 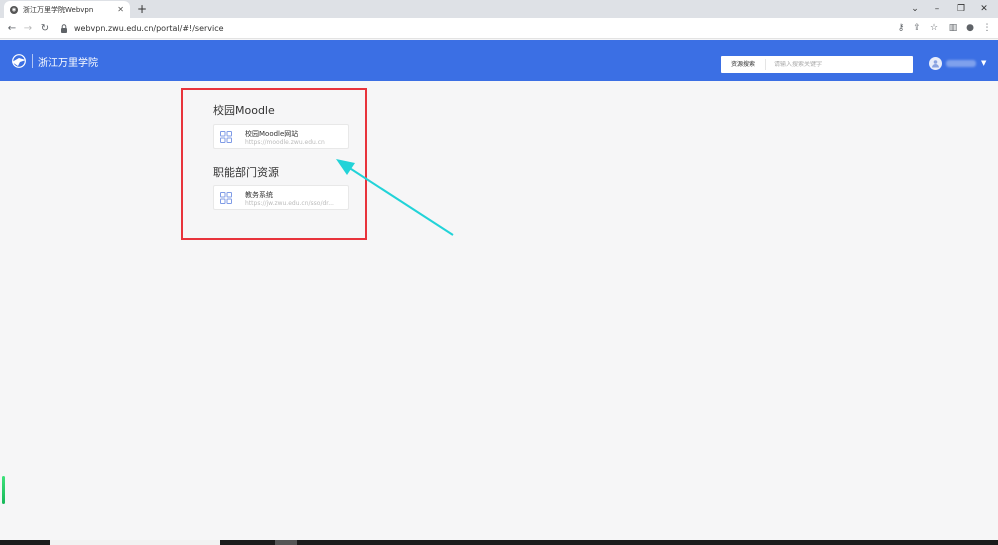 What do you see at coordinates (984, 9) in the screenshot?
I see `close-window-icon: ✕` at bounding box center [984, 9].